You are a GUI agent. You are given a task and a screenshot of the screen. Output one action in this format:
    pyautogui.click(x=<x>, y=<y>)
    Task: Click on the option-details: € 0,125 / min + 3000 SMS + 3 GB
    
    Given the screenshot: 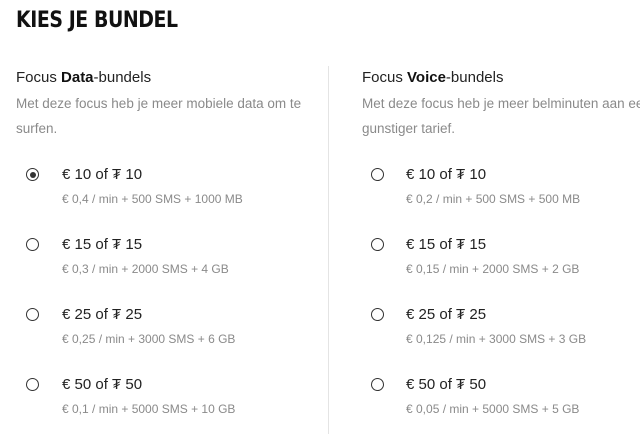 What is the action you would take?
    pyautogui.click(x=496, y=339)
    